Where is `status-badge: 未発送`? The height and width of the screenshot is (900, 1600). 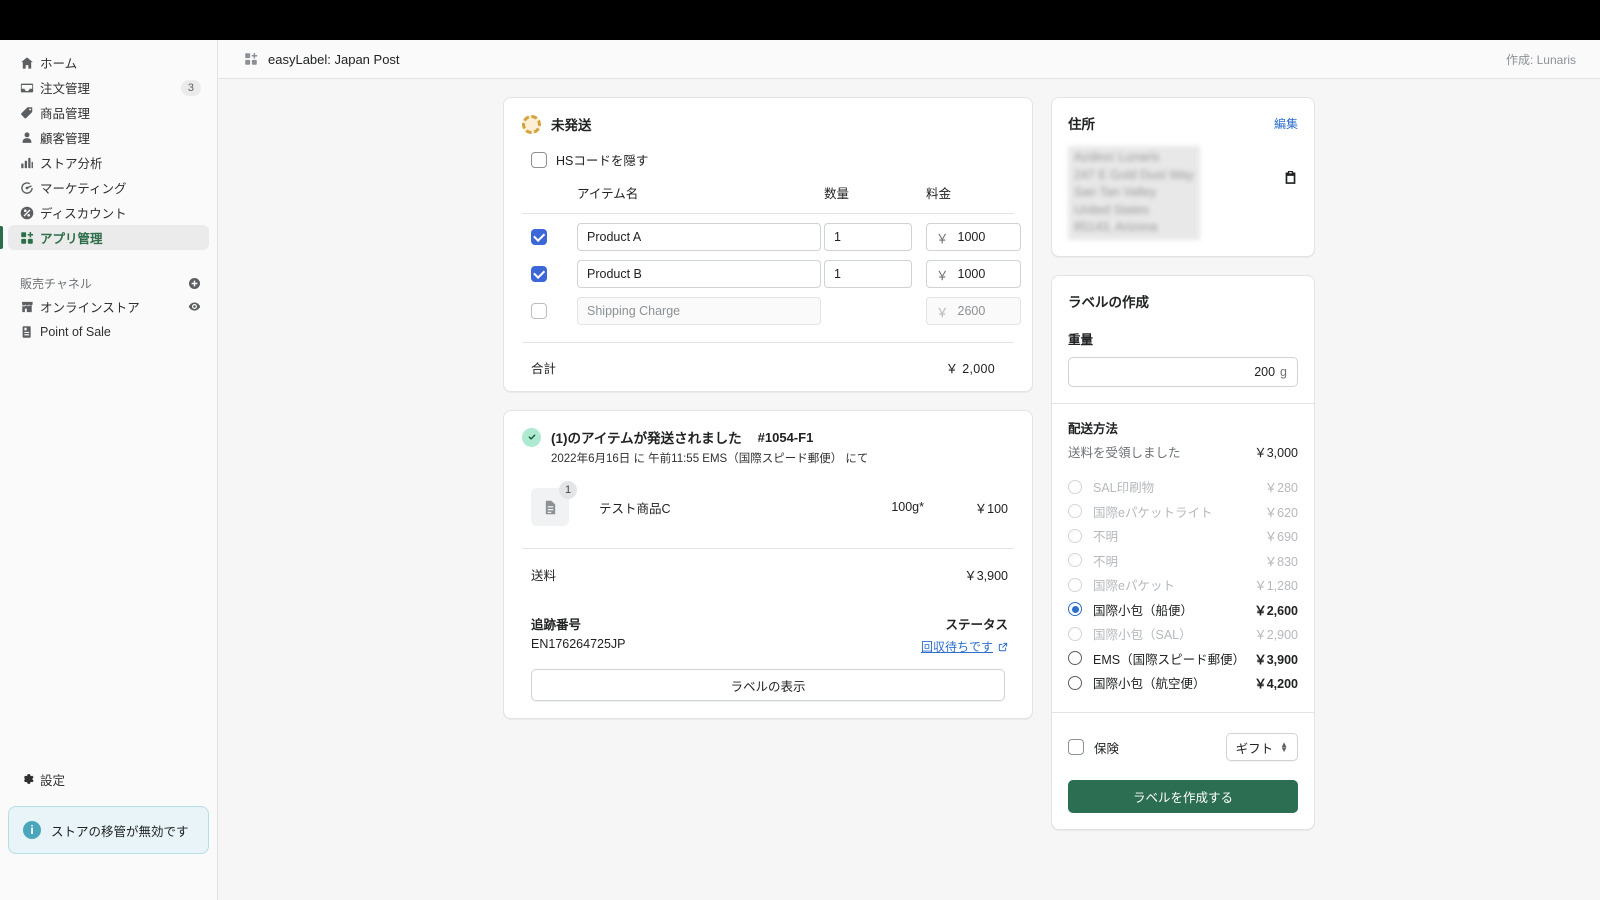
status-badge: 未発送 is located at coordinates (571, 125).